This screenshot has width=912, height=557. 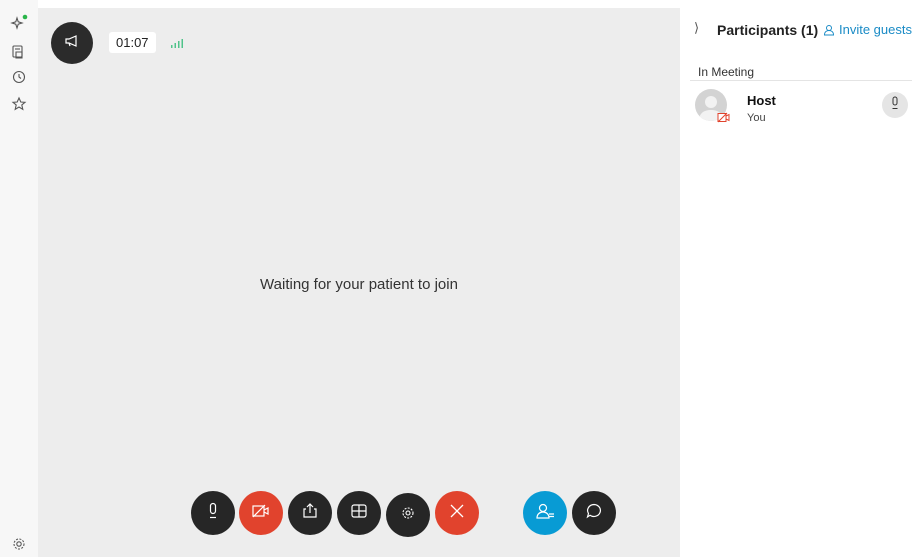 I want to click on megaphone-icon, so click(x=72, y=43).